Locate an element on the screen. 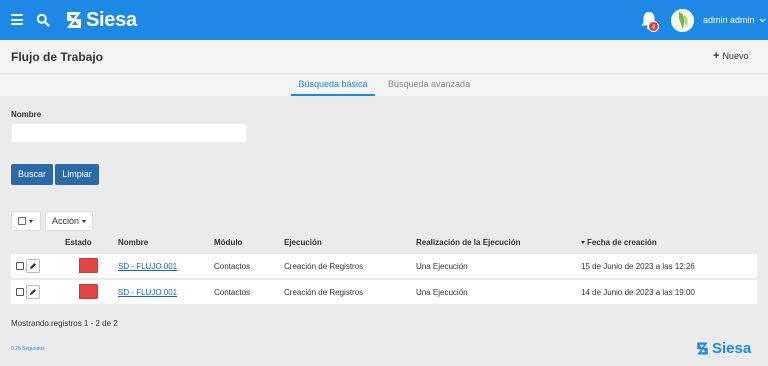 The width and height of the screenshot is (768, 366). menu-icon is located at coordinates (17, 19).